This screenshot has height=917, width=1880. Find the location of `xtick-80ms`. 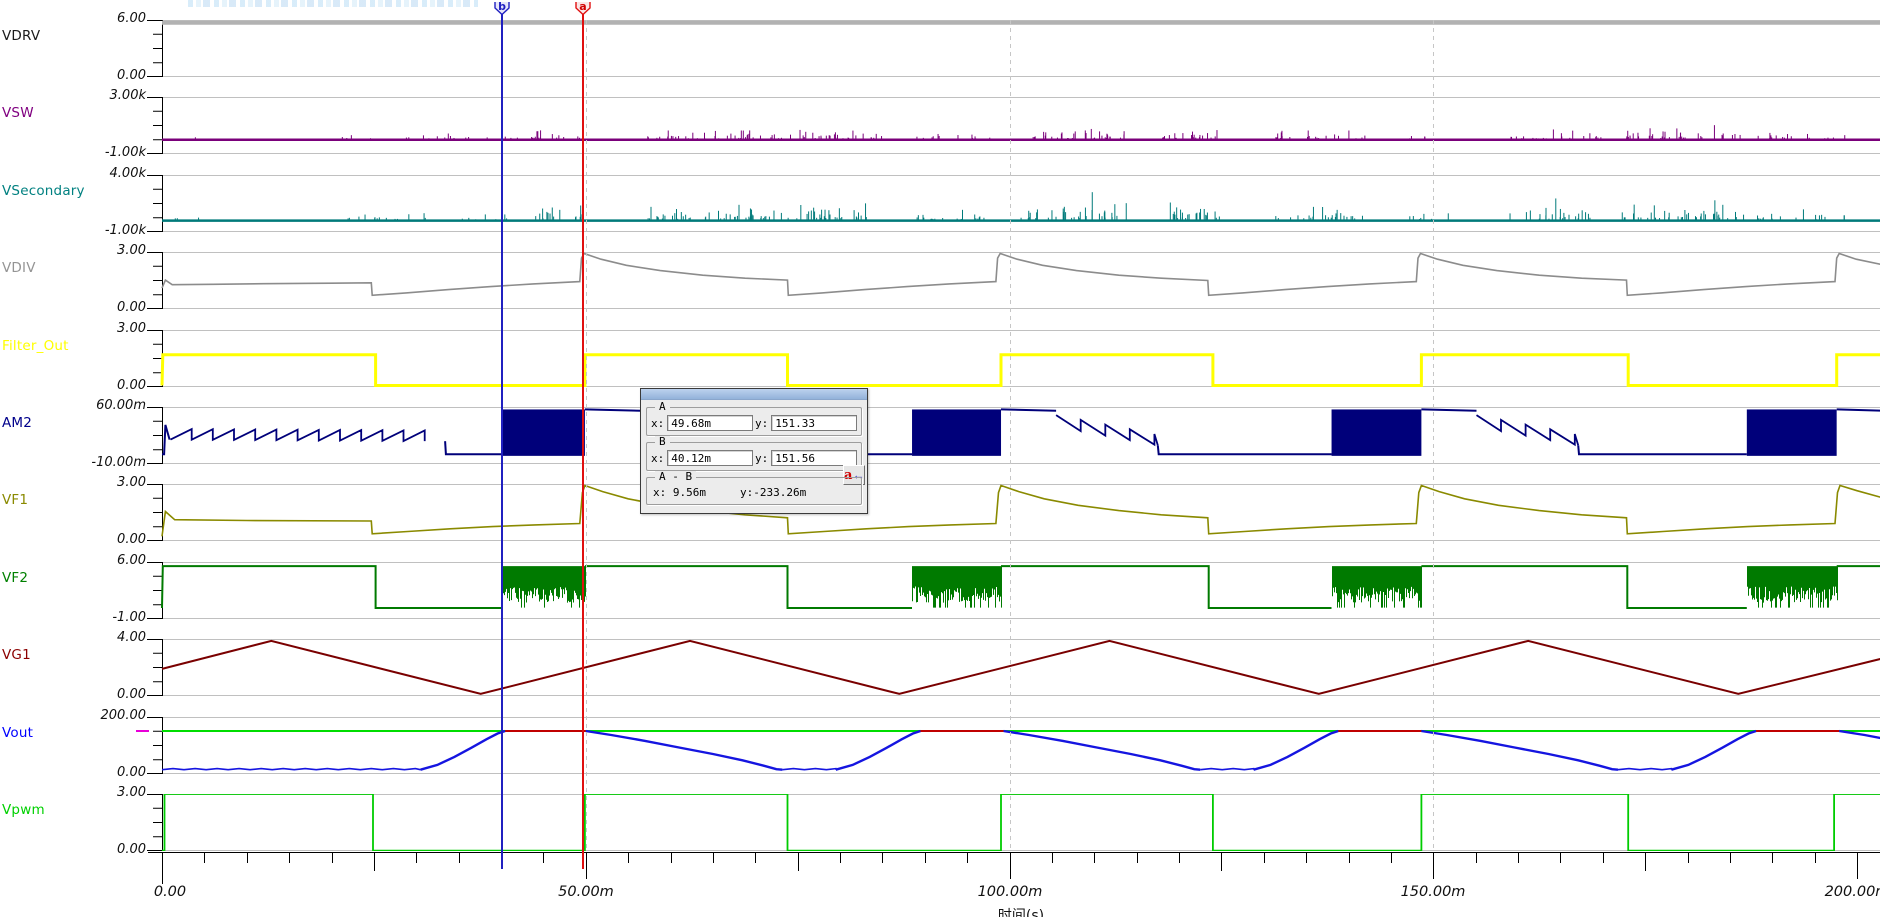

xtick-80ms is located at coordinates (840, 858).